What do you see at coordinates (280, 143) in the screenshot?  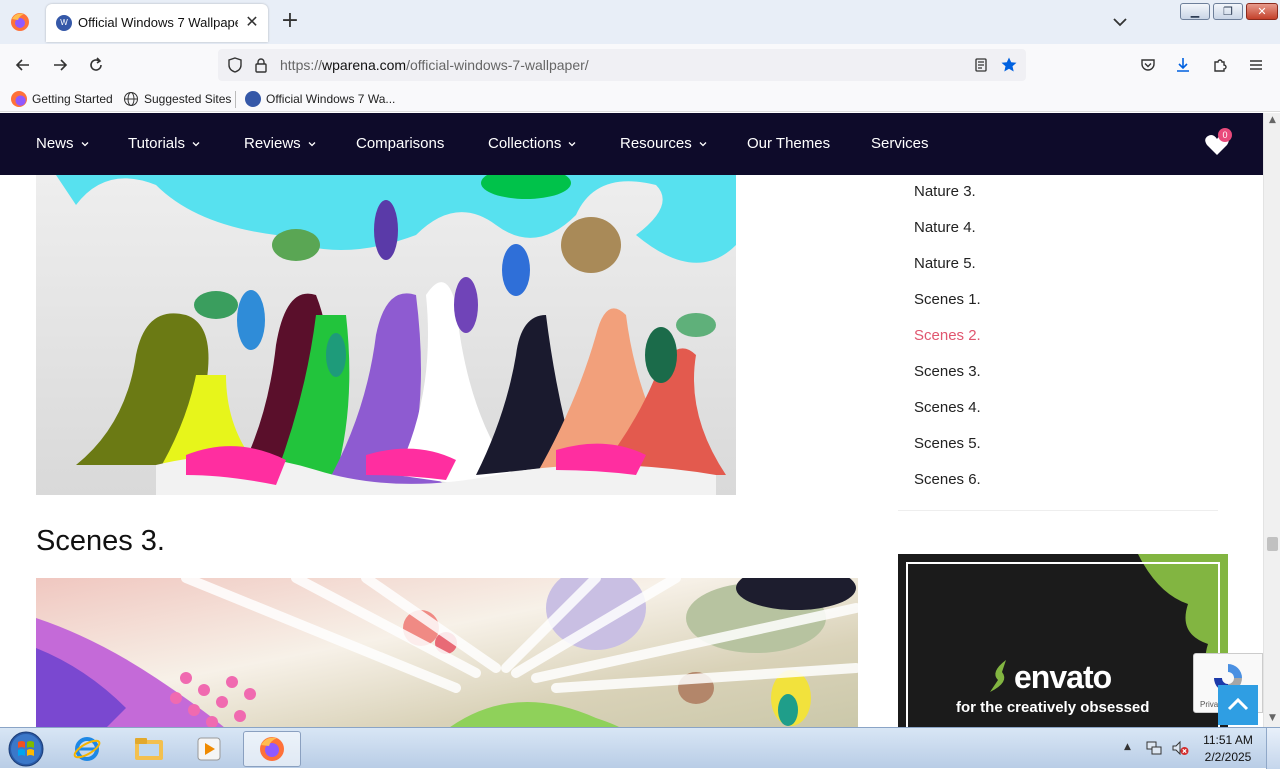 I see `menu-item-reviews: Reviews` at bounding box center [280, 143].